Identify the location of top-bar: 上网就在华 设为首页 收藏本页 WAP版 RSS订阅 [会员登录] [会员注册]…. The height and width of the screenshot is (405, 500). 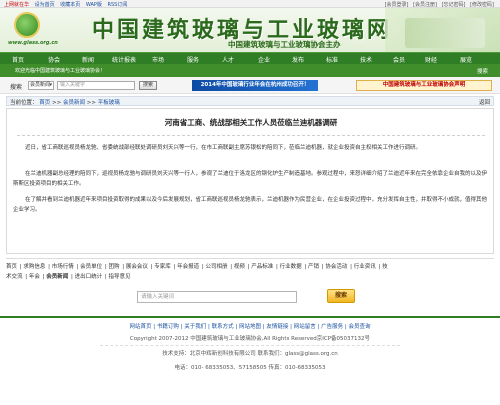
(250, 4).